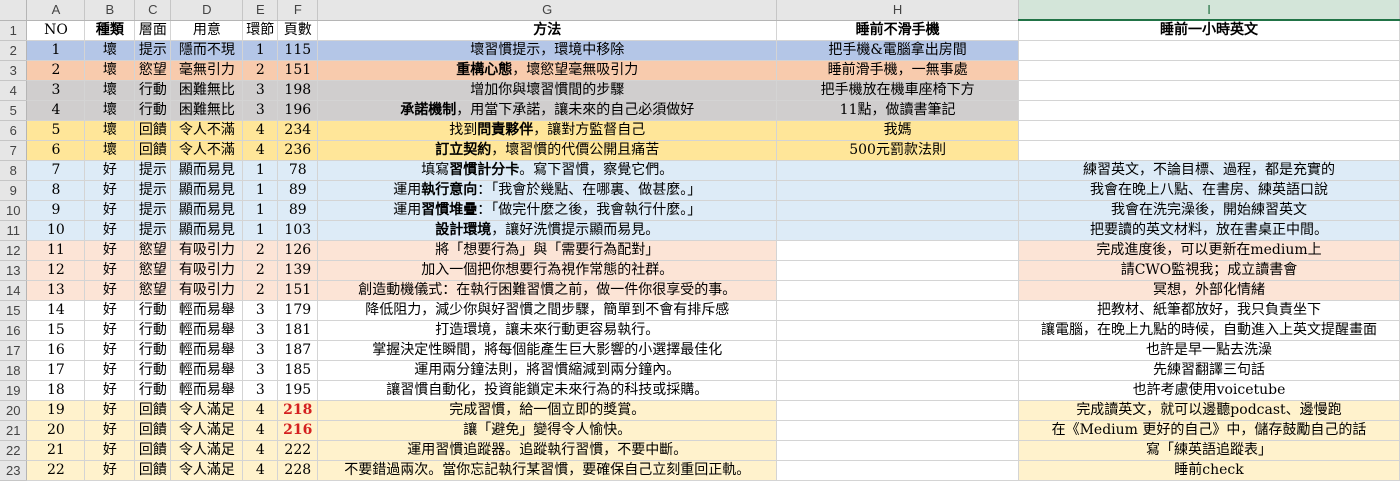 Image resolution: width=1400 pixels, height=481 pixels. I want to click on cell-no: 6, so click(56, 150).